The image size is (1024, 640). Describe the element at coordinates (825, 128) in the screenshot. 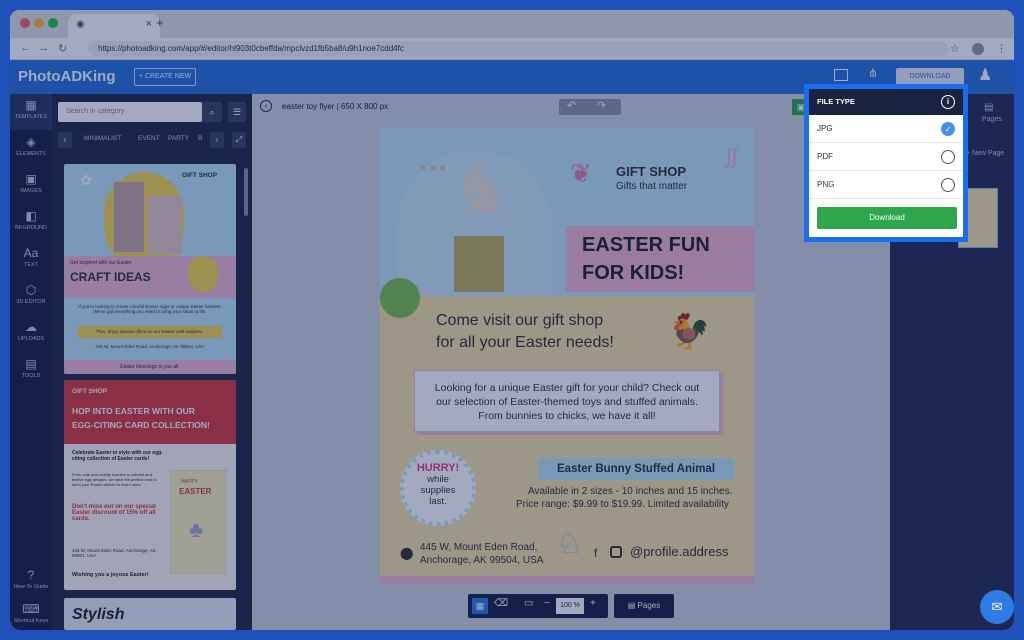

I see `option-label: JPG` at that location.